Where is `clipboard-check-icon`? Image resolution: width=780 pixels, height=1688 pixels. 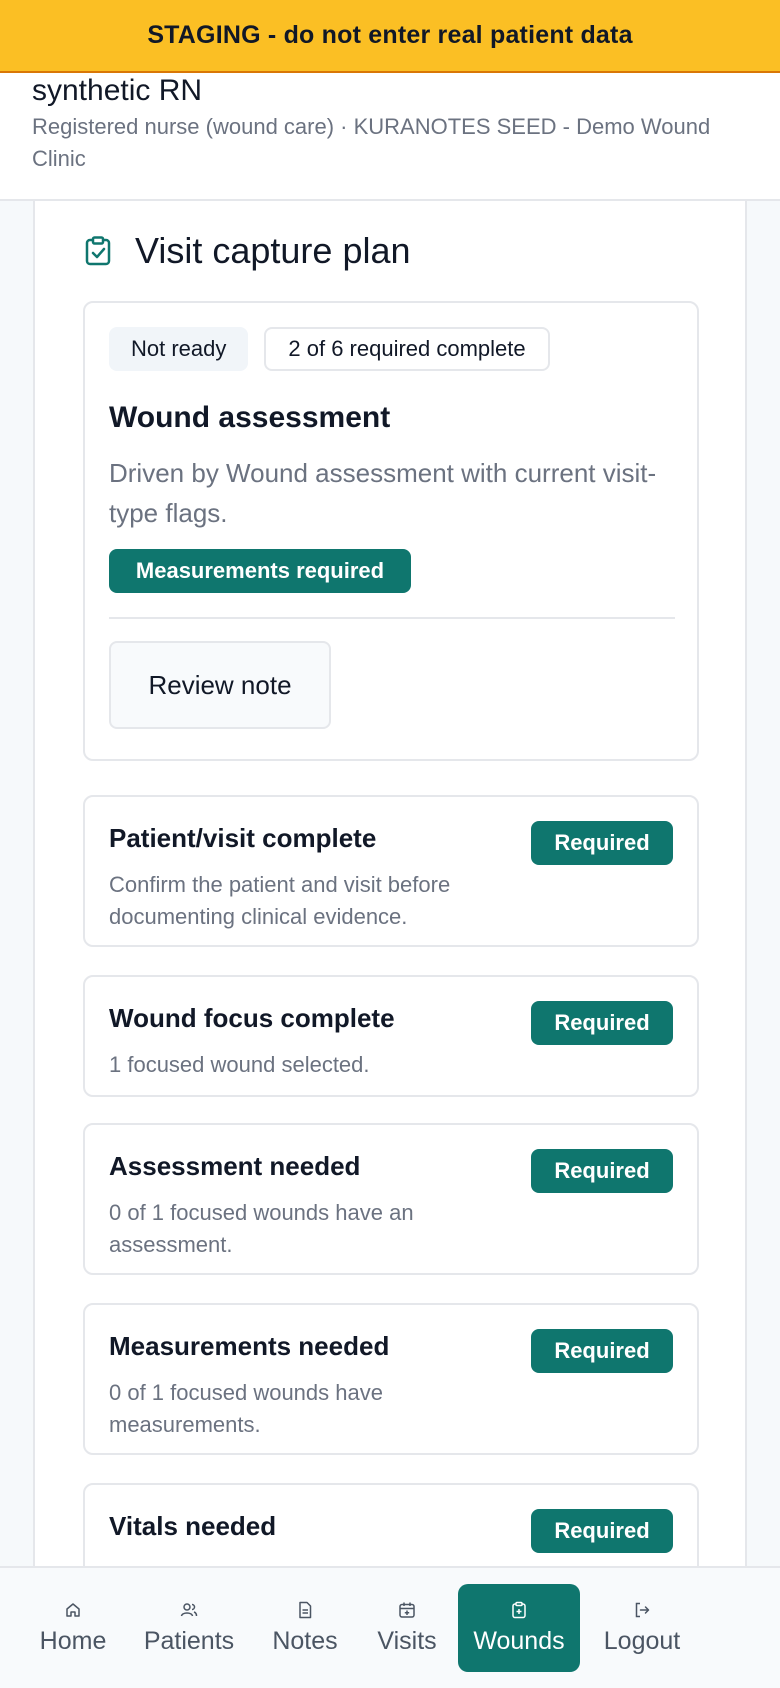
clipboard-check-icon is located at coordinates (98, 251).